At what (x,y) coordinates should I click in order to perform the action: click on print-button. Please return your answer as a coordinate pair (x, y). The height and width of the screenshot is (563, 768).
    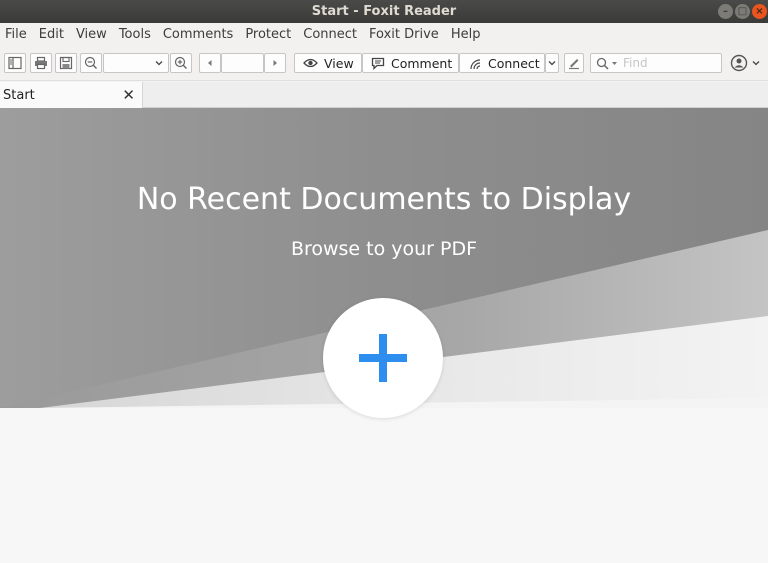
    Looking at the image, I should click on (41, 63).